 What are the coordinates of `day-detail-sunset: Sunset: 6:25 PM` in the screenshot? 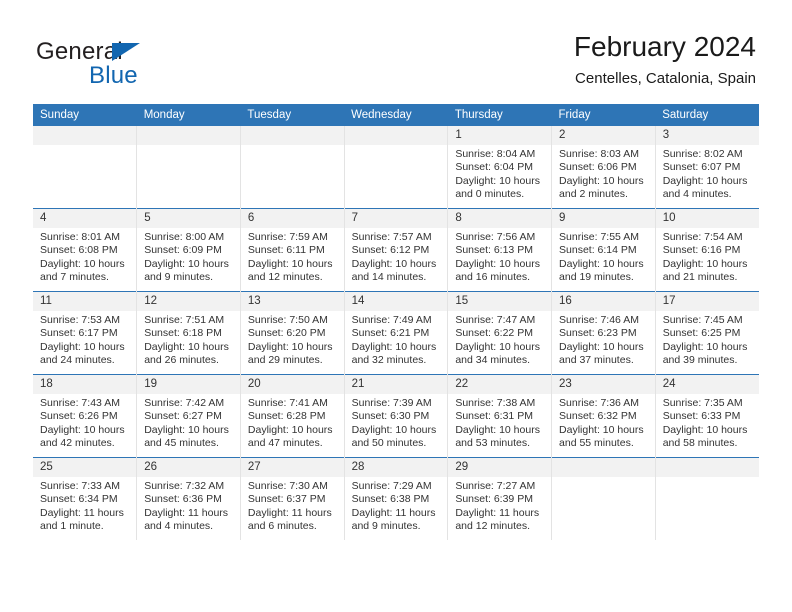 It's located at (701, 333).